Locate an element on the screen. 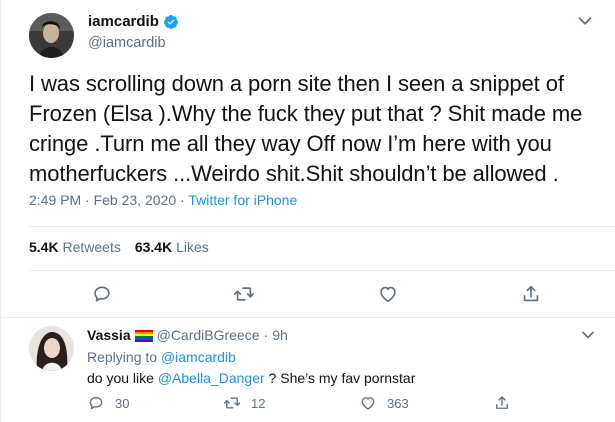 This screenshot has width=615, height=422. likes-stat: 63.4K Likes is located at coordinates (172, 247).